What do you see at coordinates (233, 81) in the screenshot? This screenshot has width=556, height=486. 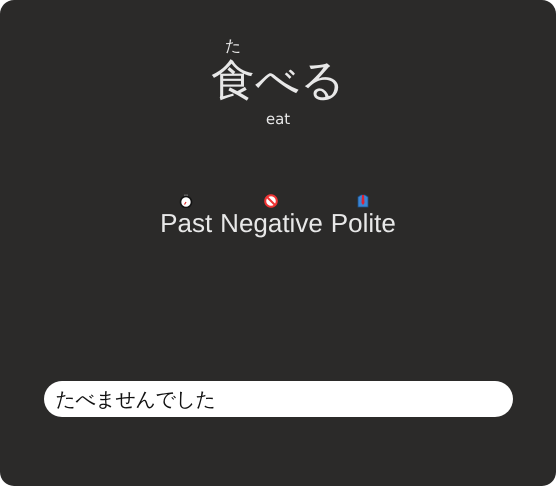 I see `word-kanji: 食` at bounding box center [233, 81].